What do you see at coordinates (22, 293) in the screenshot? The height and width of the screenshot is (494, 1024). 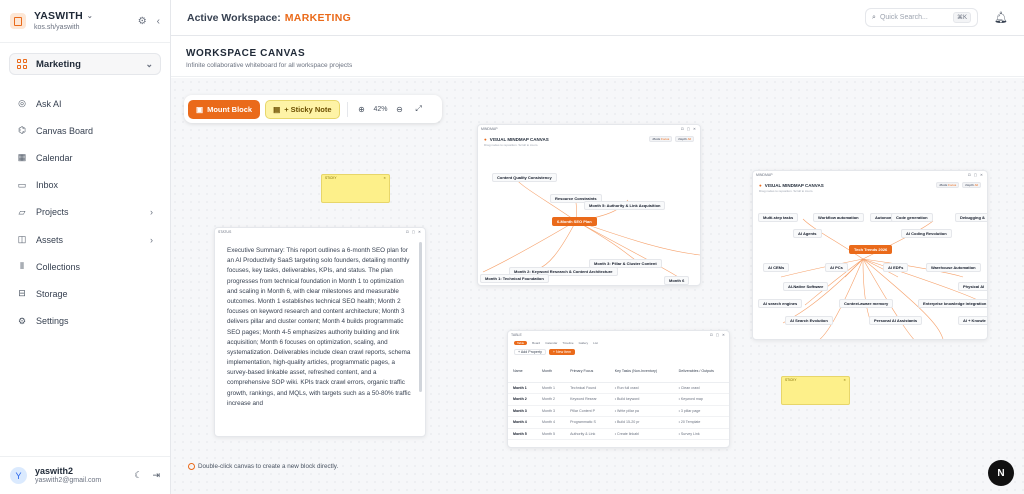 I see `storage-icon: ⊟` at bounding box center [22, 293].